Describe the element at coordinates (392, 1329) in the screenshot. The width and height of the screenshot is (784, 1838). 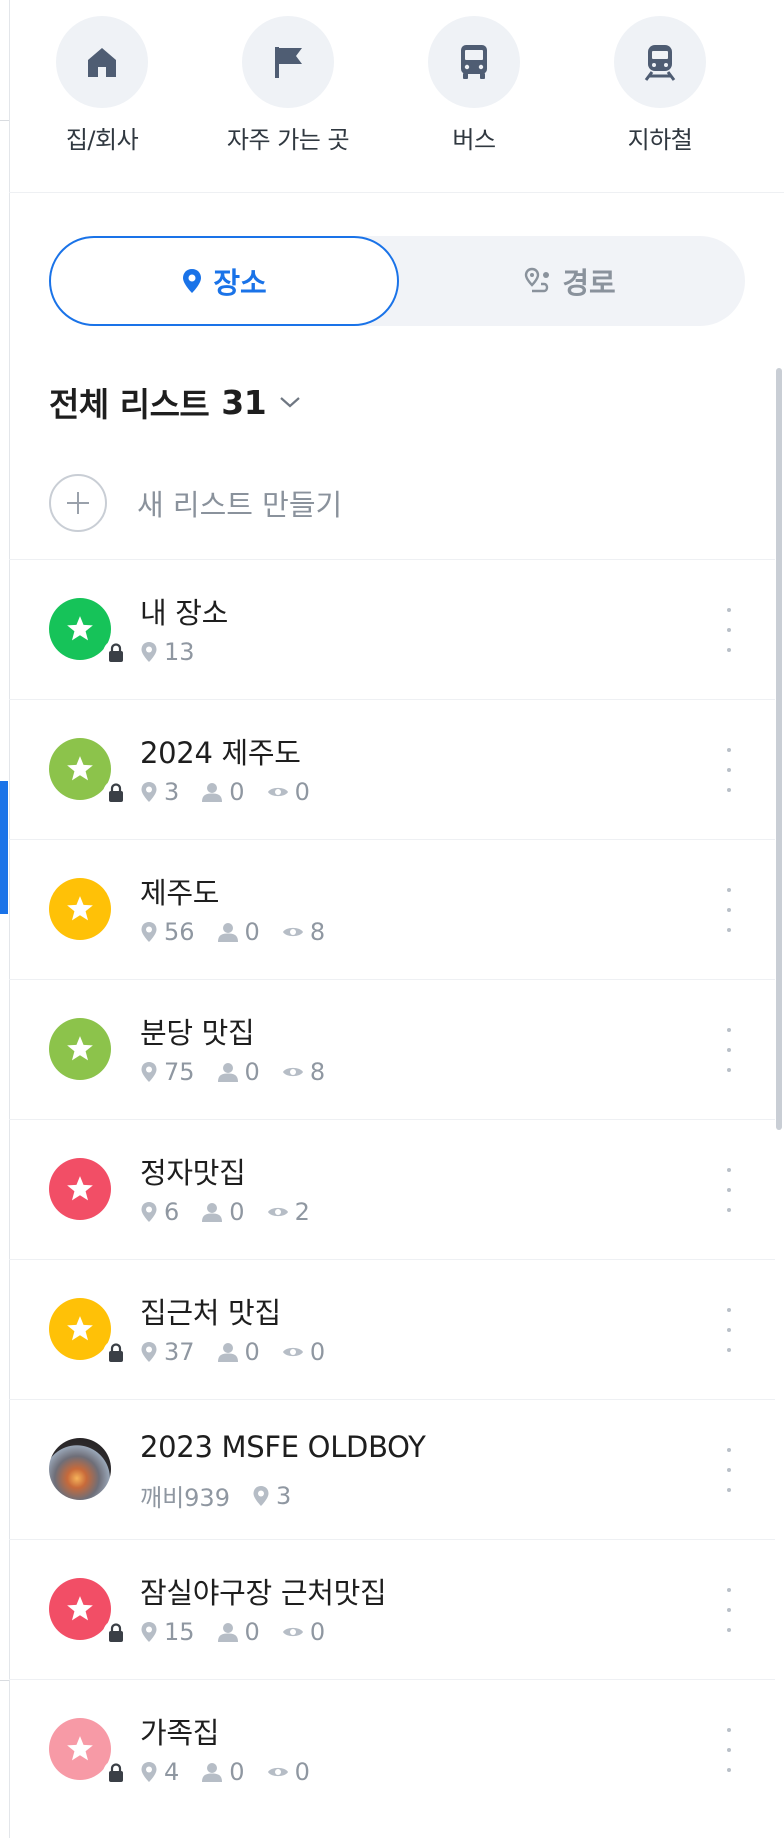
I see `list-item: 집근처 맛집 37 0 0` at that location.